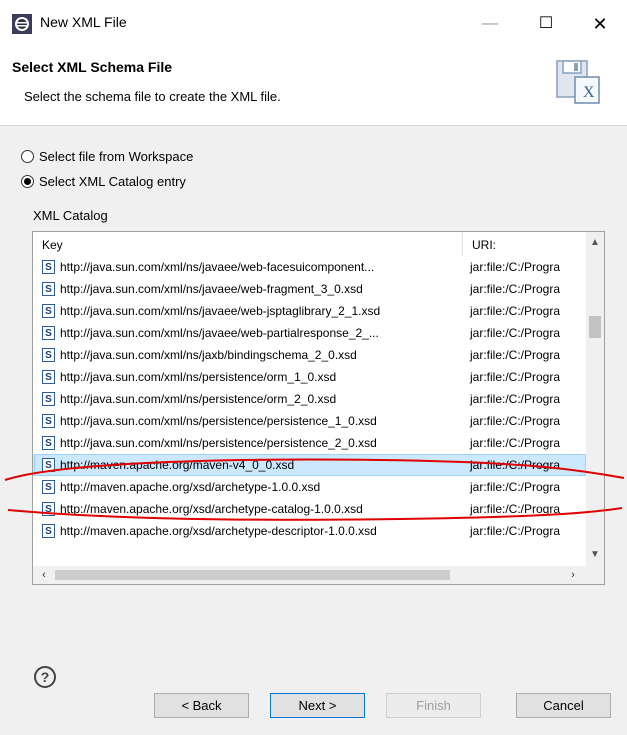 The width and height of the screenshot is (627, 735). What do you see at coordinates (83, 22) in the screenshot?
I see `window-title: New XML File` at bounding box center [83, 22].